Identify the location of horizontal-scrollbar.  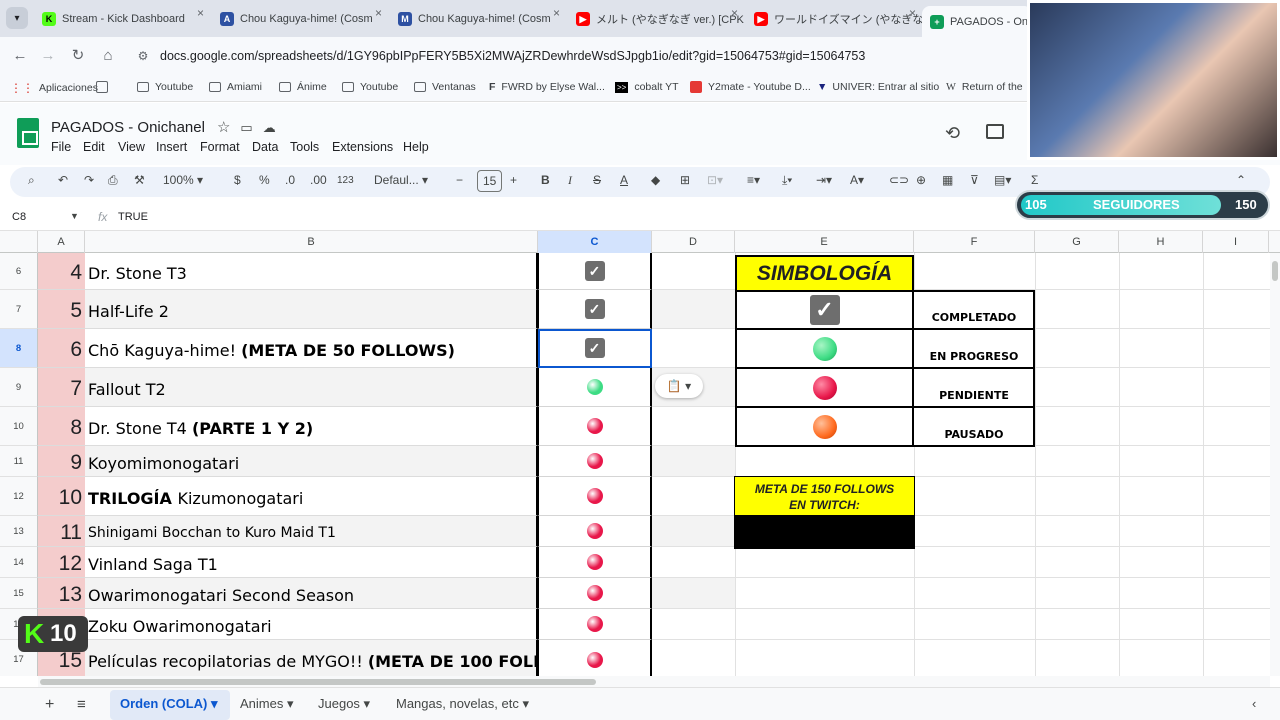
(654, 681).